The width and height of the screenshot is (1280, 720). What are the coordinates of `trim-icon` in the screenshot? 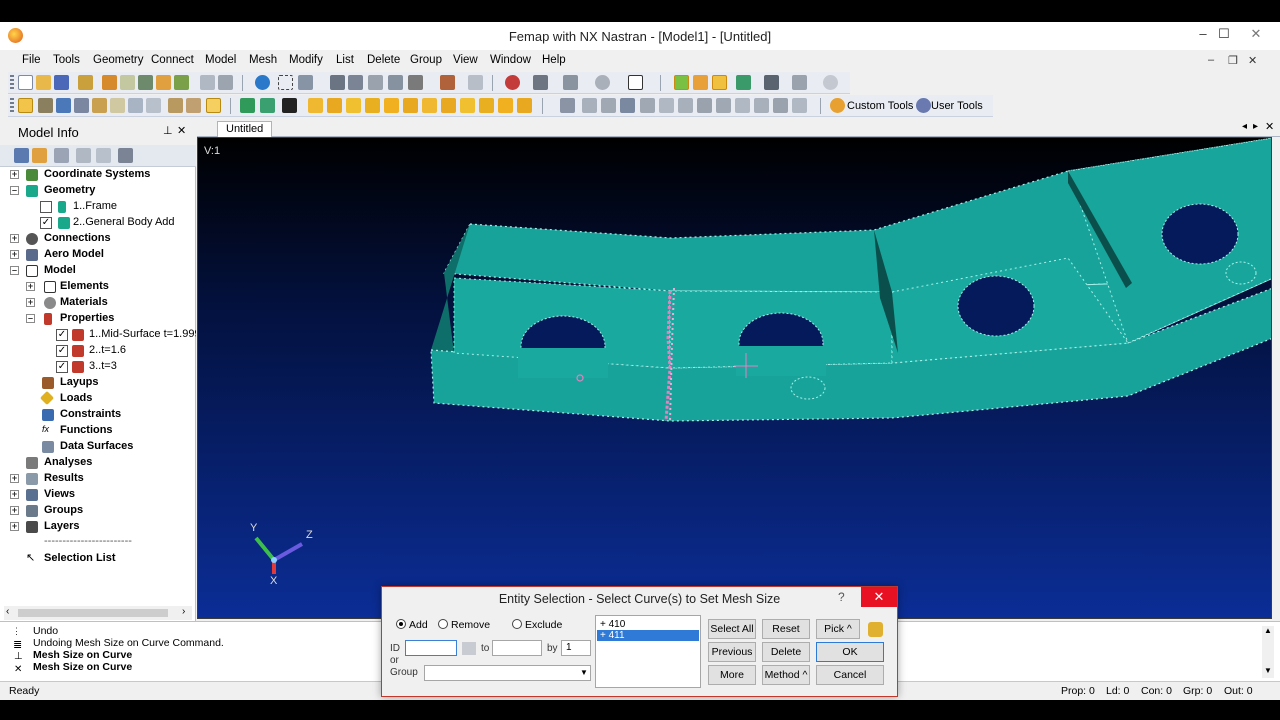 It's located at (448, 105).